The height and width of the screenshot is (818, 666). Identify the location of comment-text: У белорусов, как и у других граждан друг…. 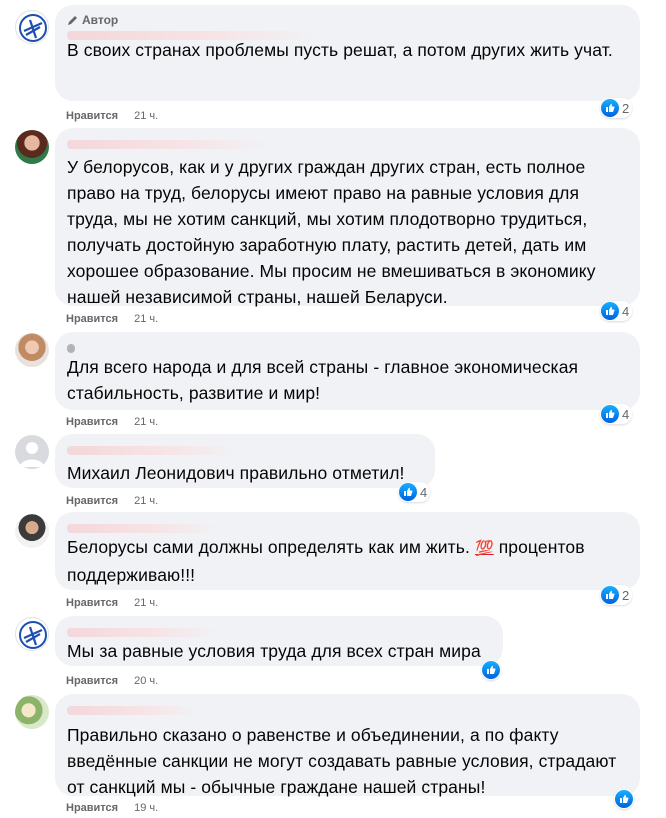
(331, 232).